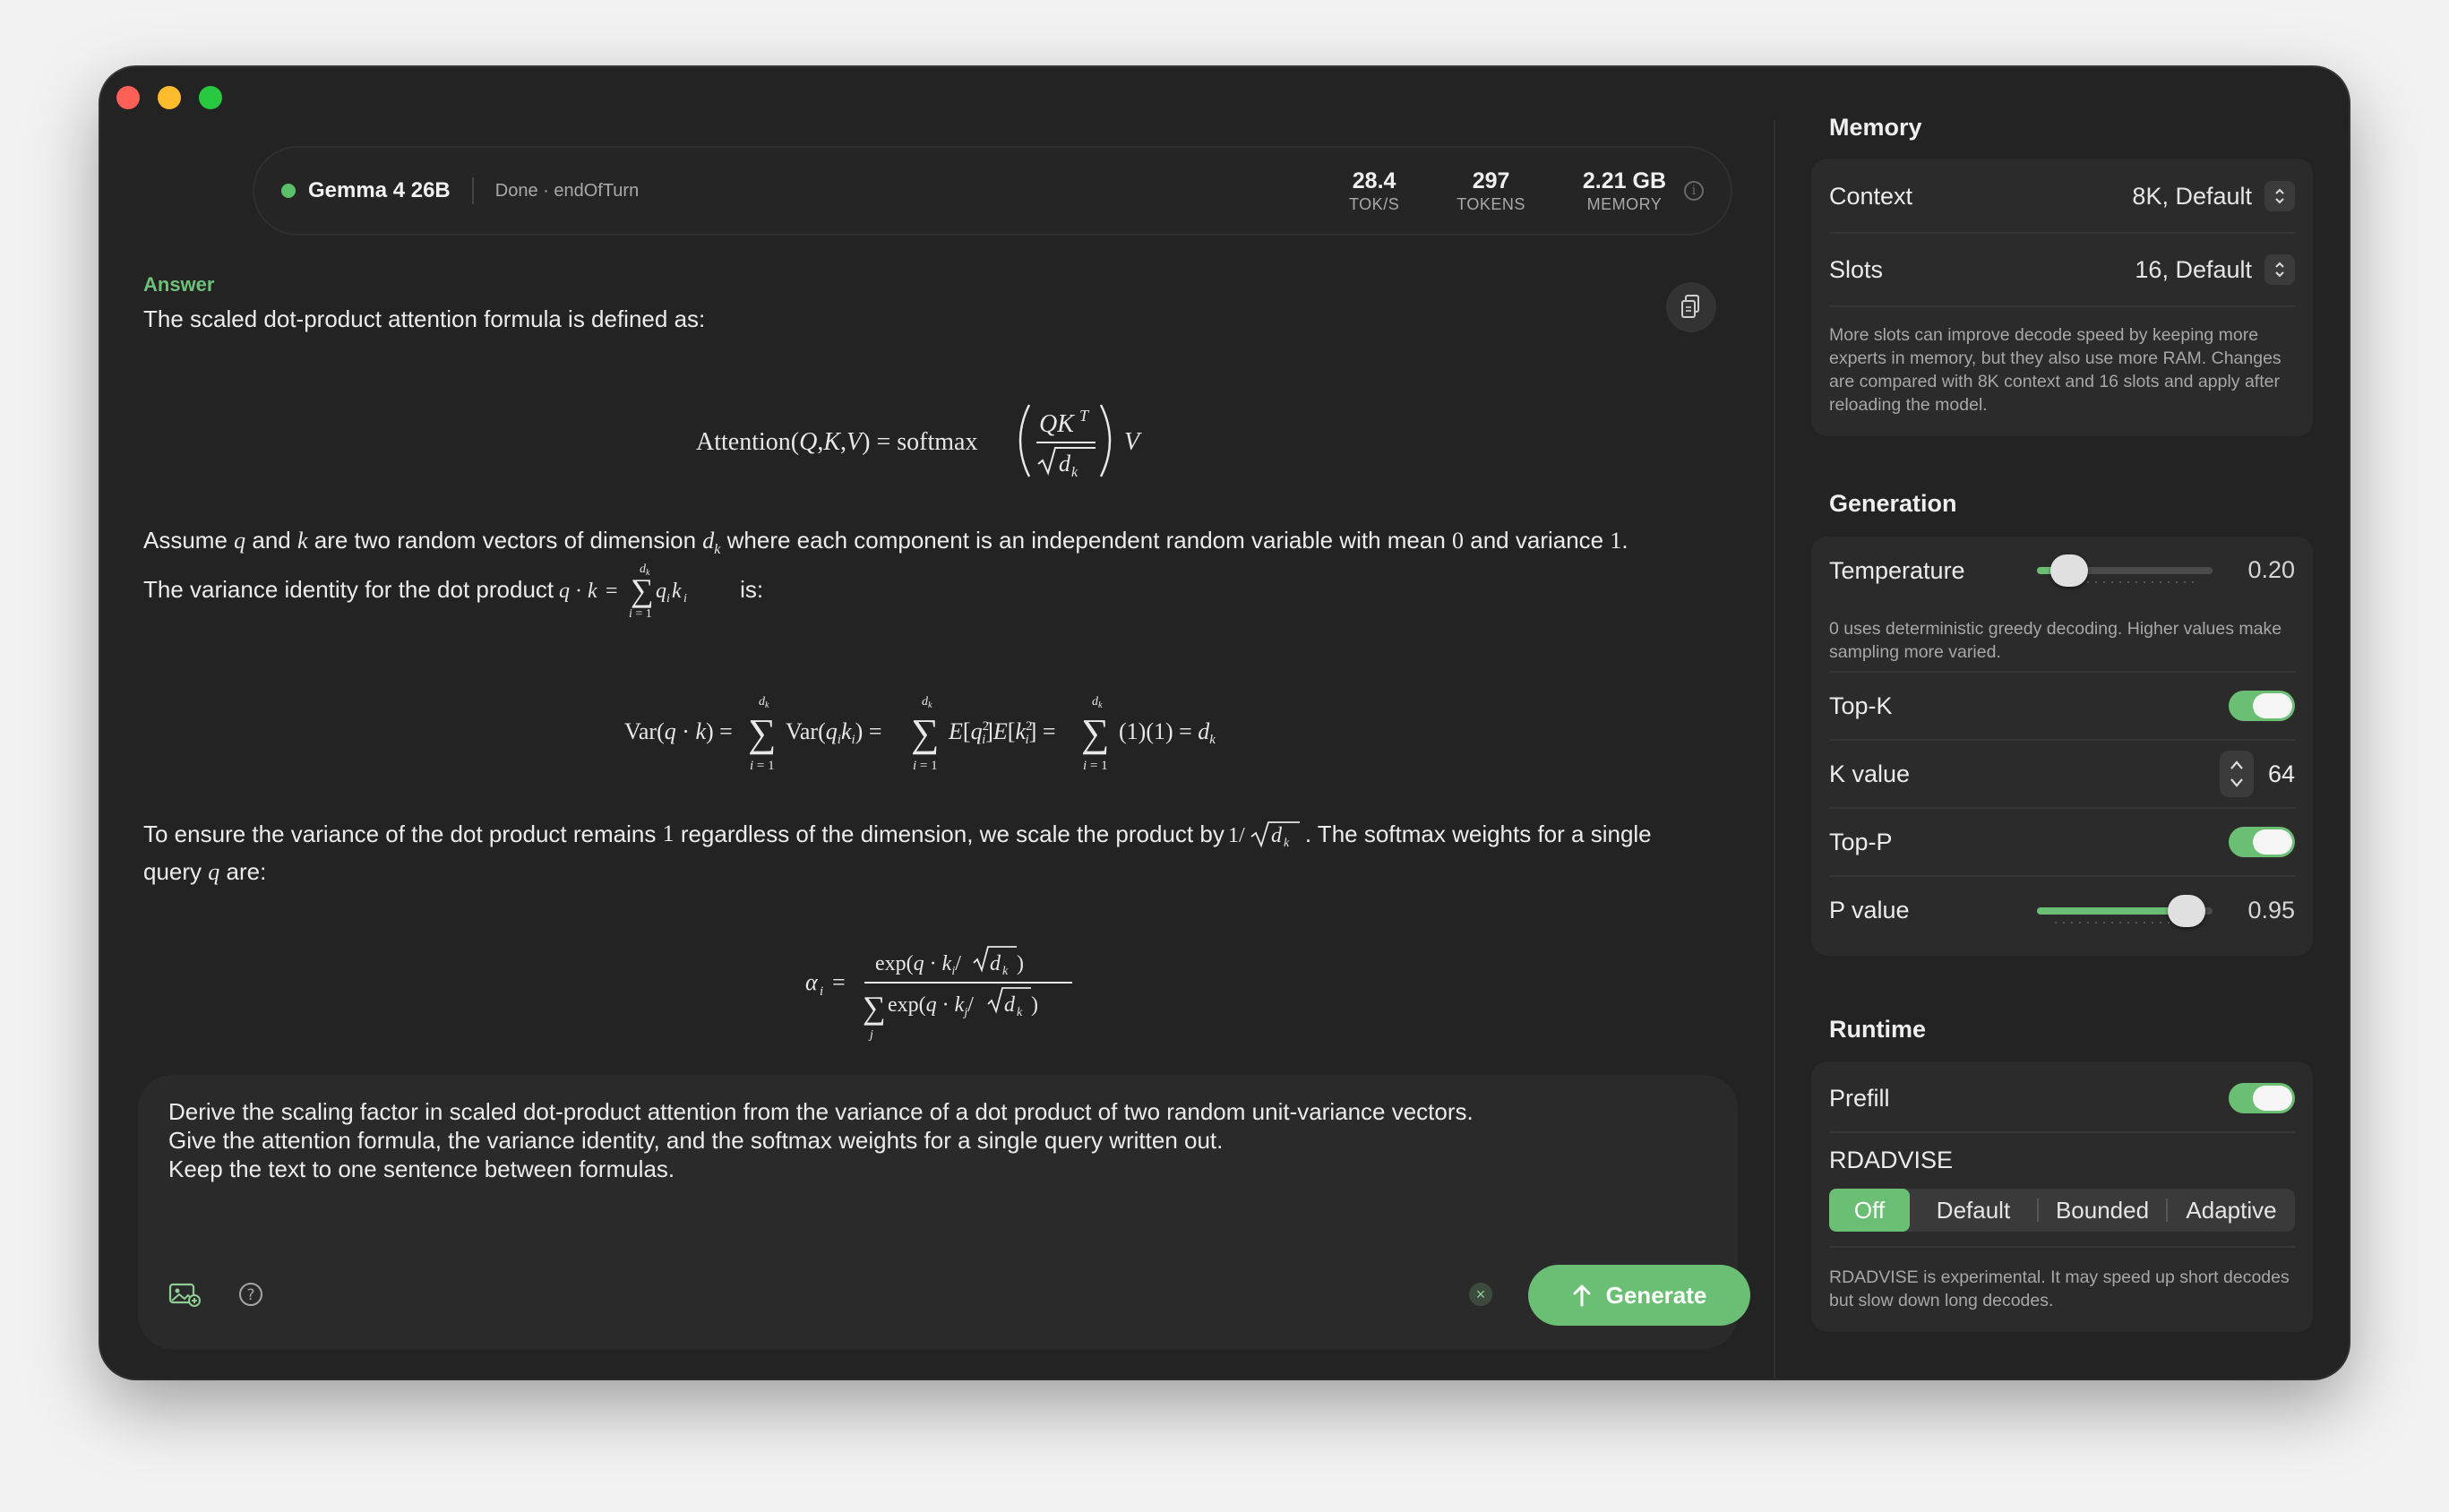  What do you see at coordinates (2192, 196) in the screenshot?
I see `context-value: 8K, Default` at bounding box center [2192, 196].